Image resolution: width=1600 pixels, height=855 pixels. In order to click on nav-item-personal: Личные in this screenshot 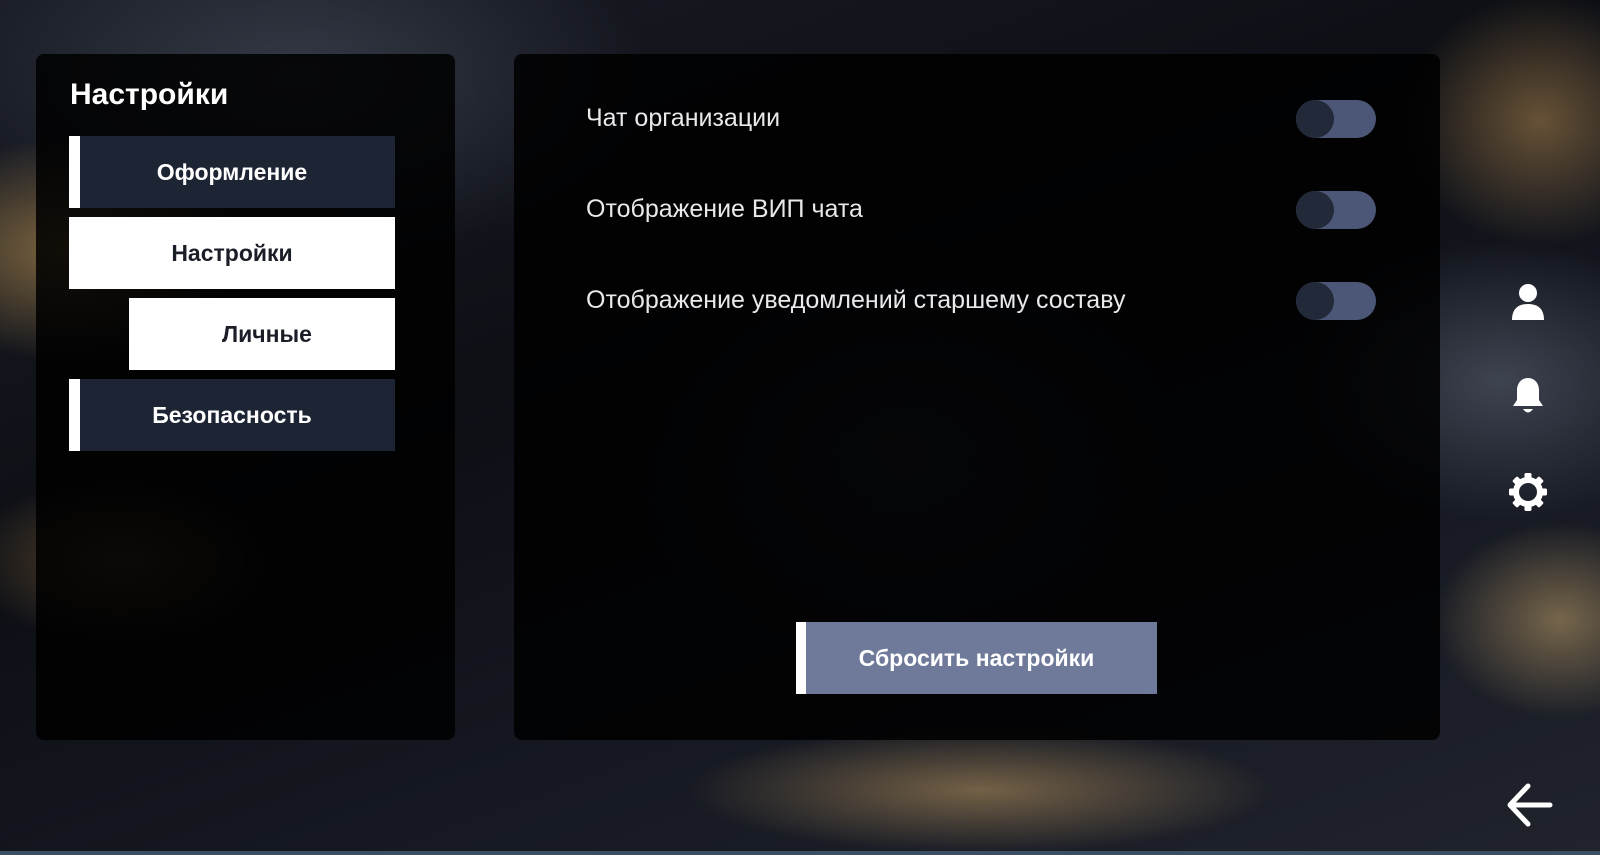, I will do `click(262, 334)`.